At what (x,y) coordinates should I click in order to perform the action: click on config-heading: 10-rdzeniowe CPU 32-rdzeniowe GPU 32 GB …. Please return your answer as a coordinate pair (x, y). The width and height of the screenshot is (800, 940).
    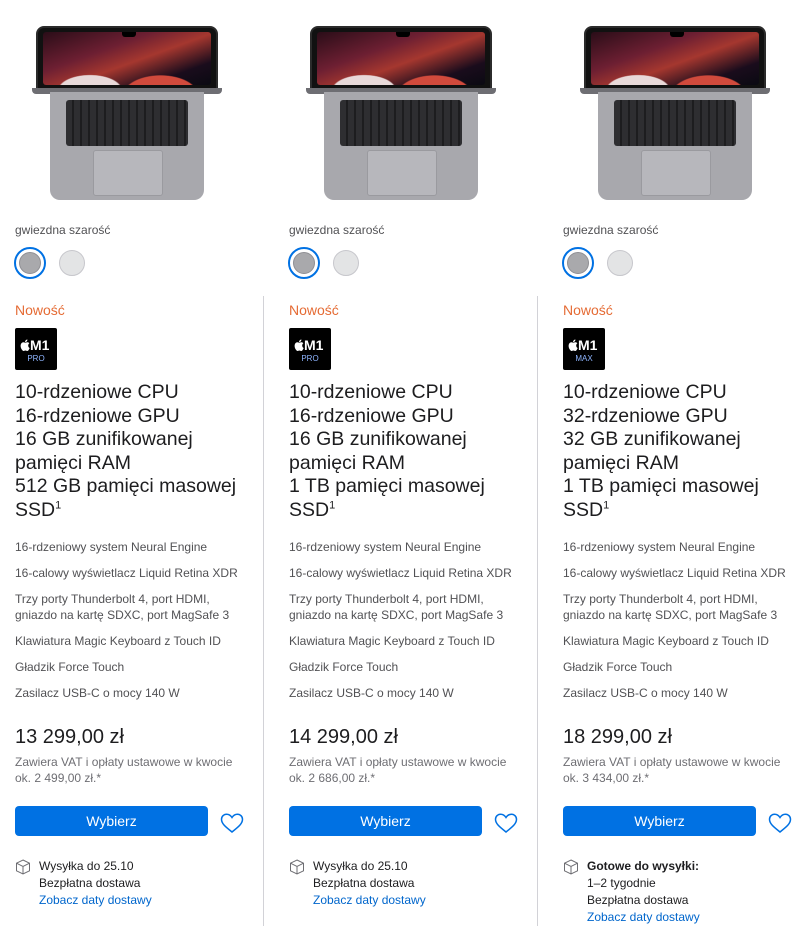
    Looking at the image, I should click on (661, 451).